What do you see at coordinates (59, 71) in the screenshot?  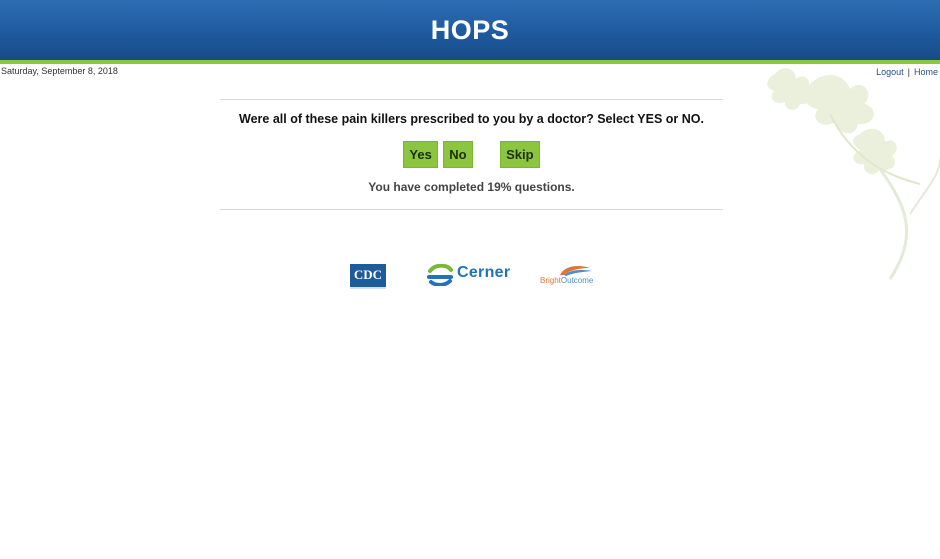 I see `current-date: Saturday, September 8, 2018` at bounding box center [59, 71].